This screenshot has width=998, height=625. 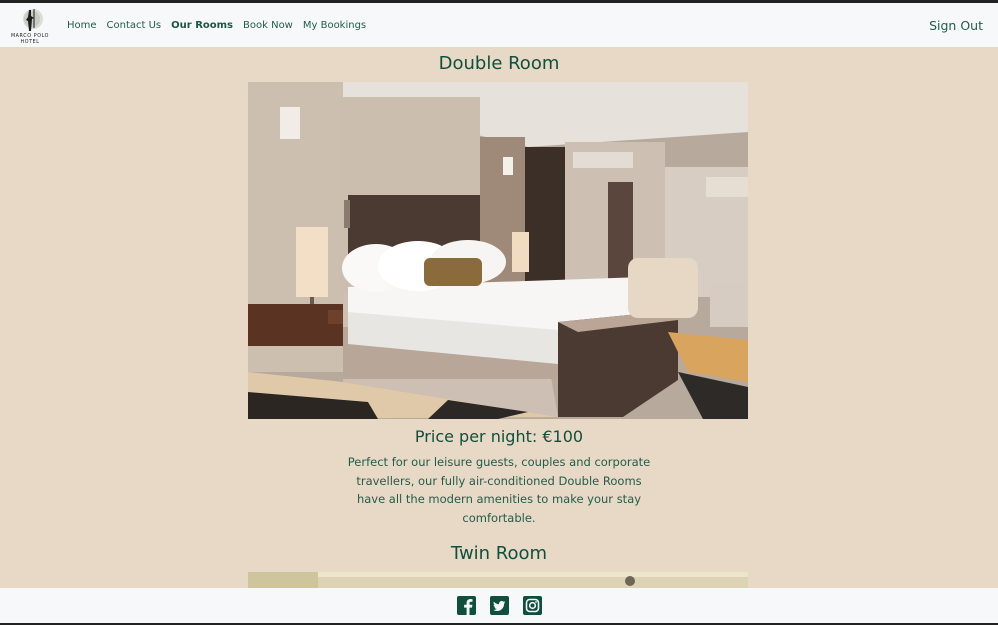 What do you see at coordinates (956, 25) in the screenshot?
I see `sign-out-link: Sign Out` at bounding box center [956, 25].